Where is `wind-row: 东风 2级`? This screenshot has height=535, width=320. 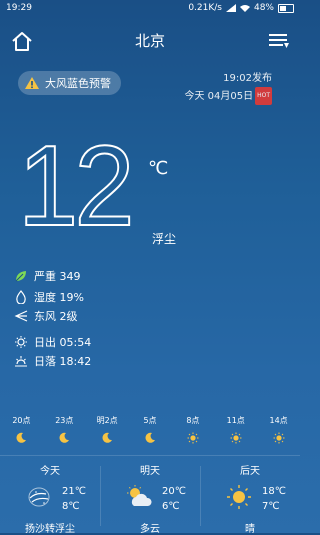
wind-row: 东风 2级 is located at coordinates (46, 316).